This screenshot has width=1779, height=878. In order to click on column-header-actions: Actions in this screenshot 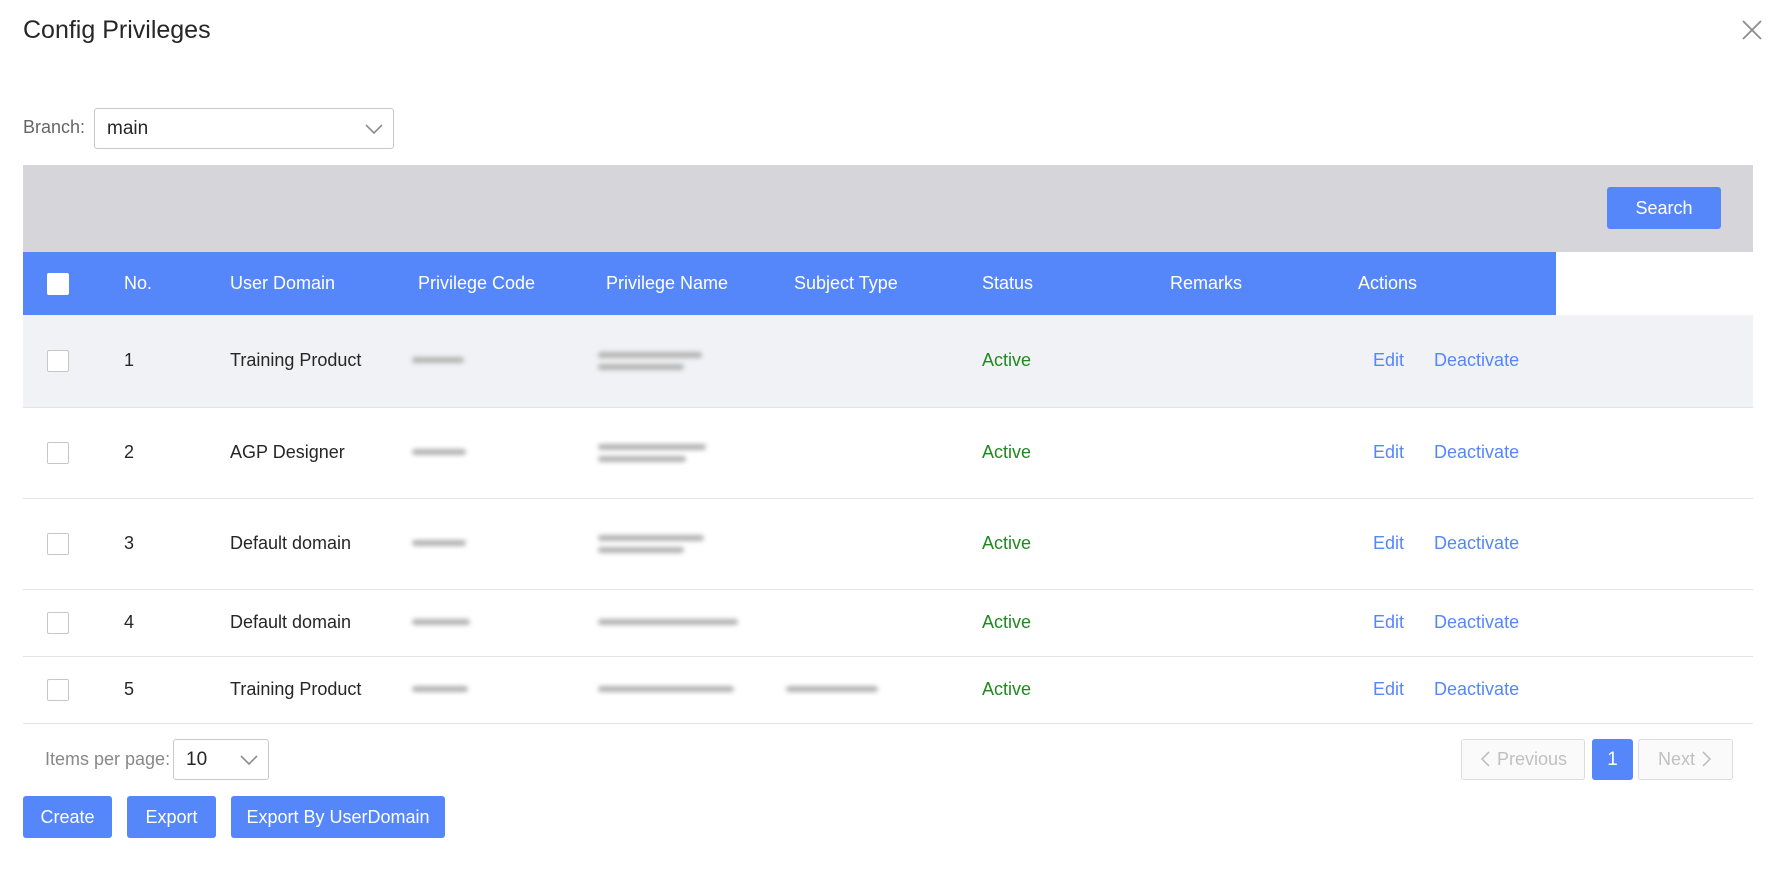, I will do `click(1457, 283)`.